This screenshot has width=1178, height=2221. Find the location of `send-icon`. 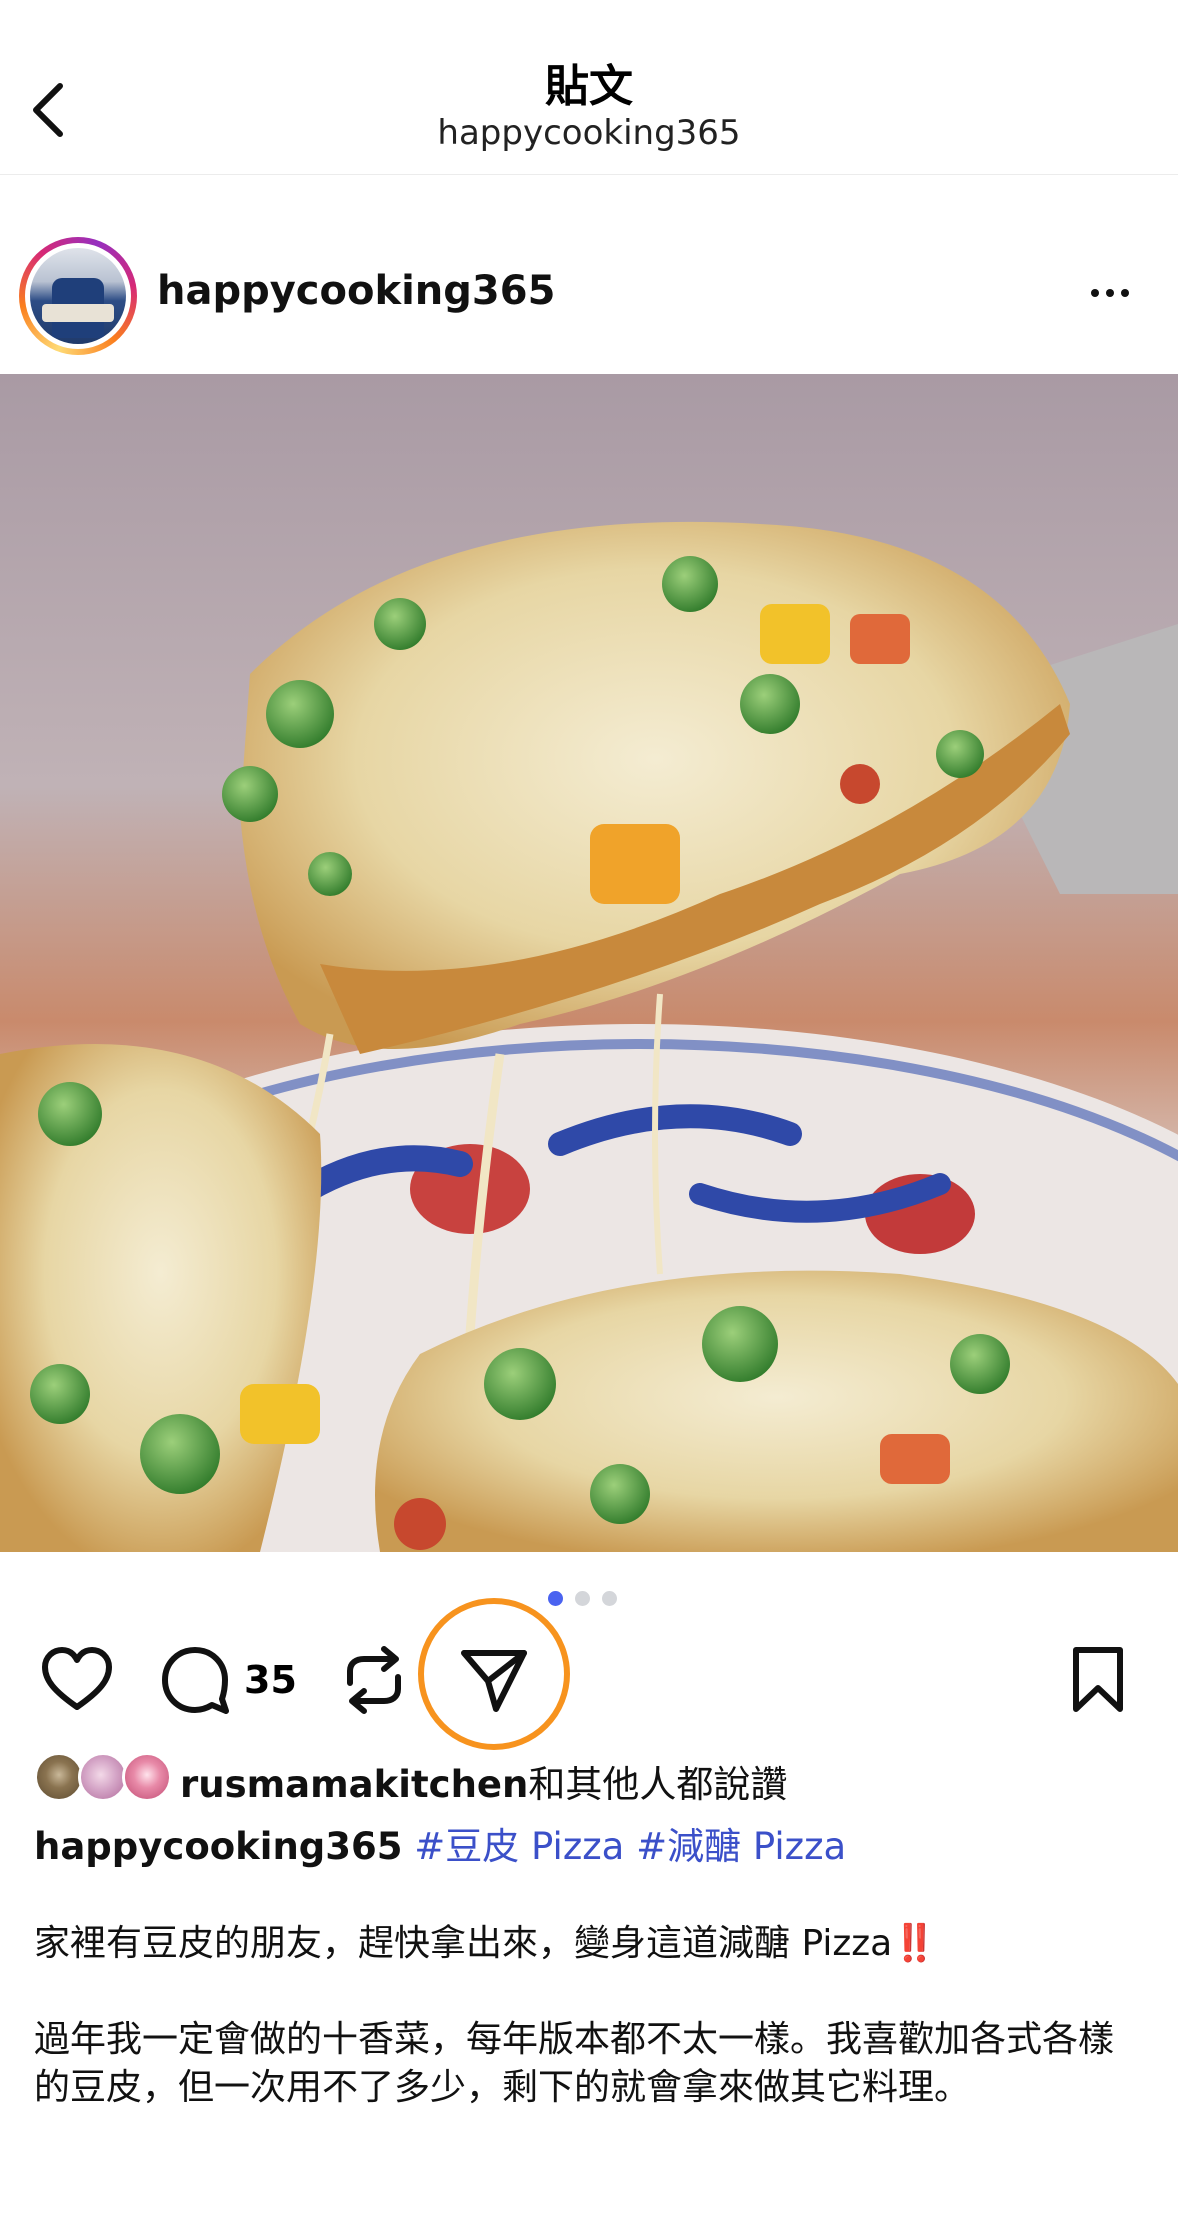

send-icon is located at coordinates (494, 1681).